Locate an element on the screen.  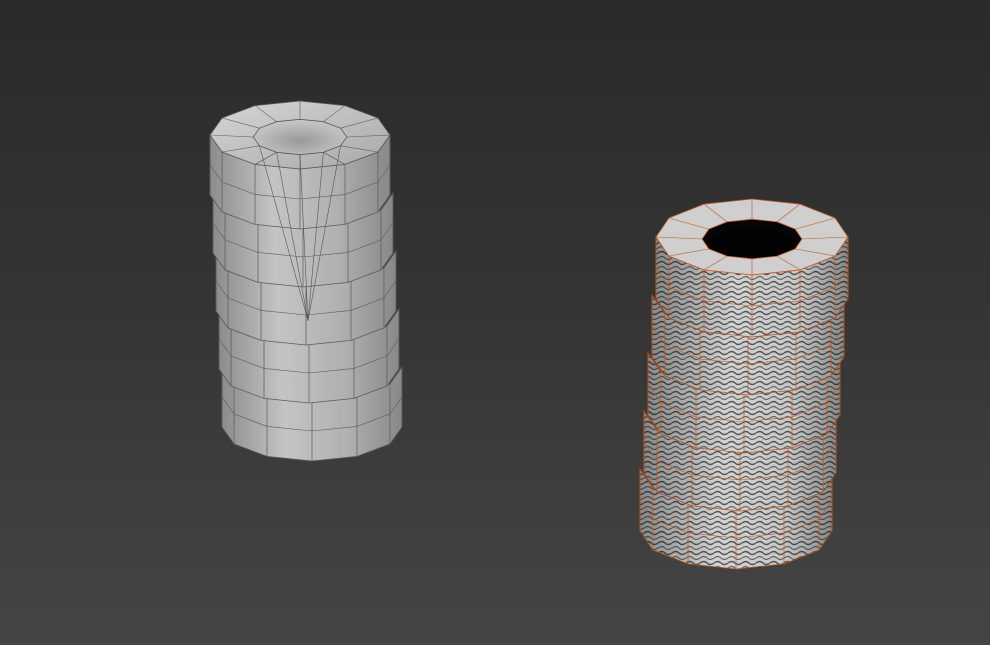
tire-stack-selected is located at coordinates (744, 384).